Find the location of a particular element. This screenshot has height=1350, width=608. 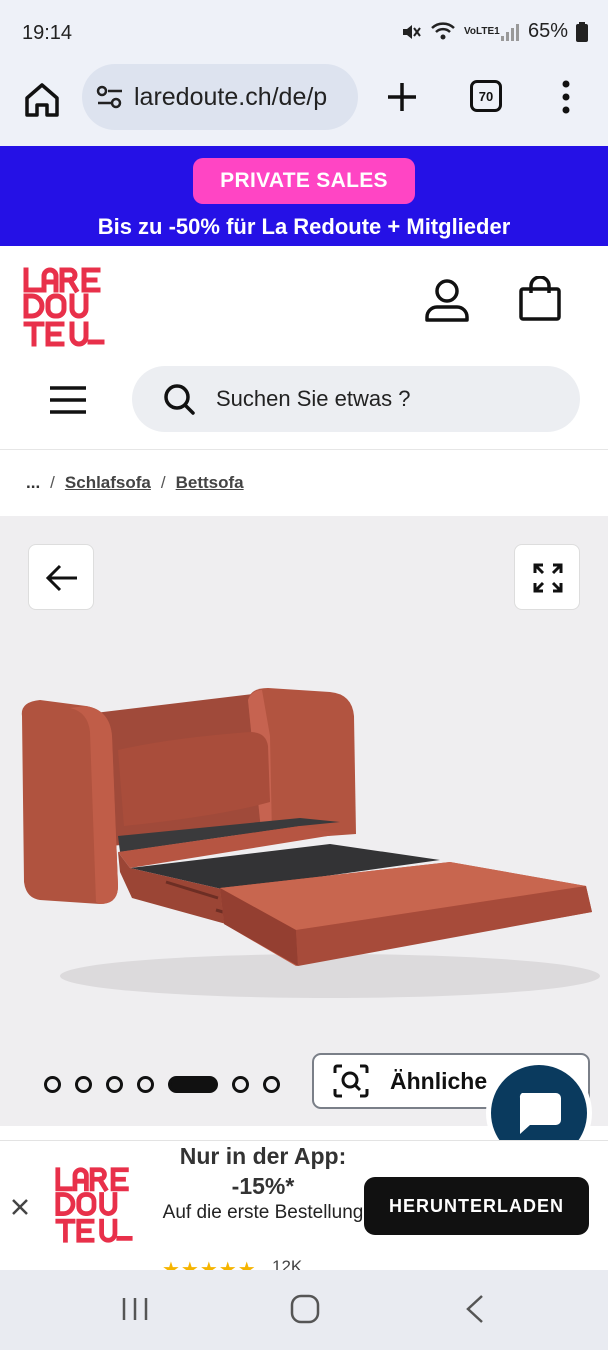

menu-icon is located at coordinates (68, 400).